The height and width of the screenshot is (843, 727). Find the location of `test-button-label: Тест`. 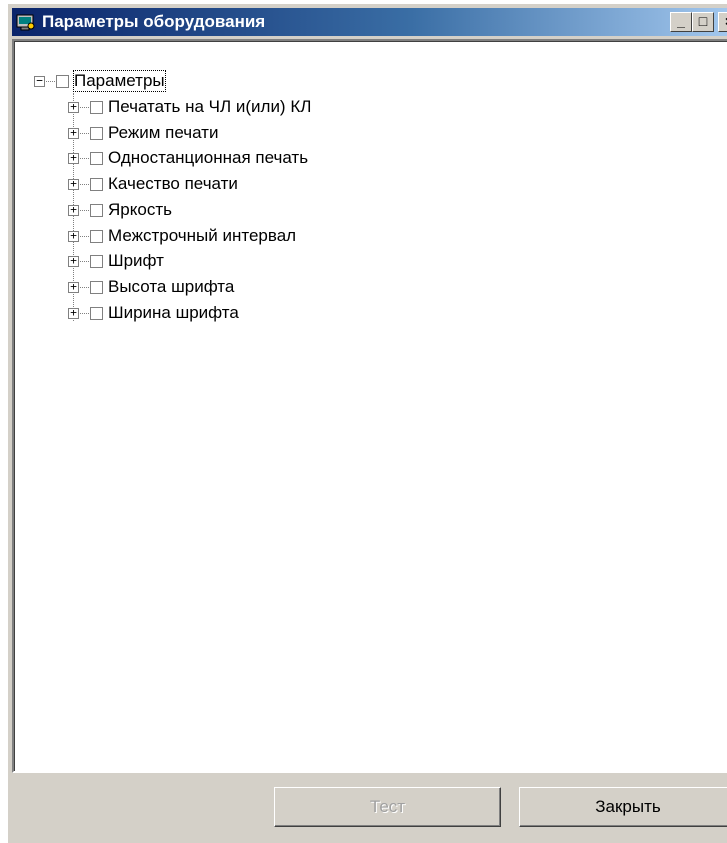

test-button-label: Тест is located at coordinates (387, 806).